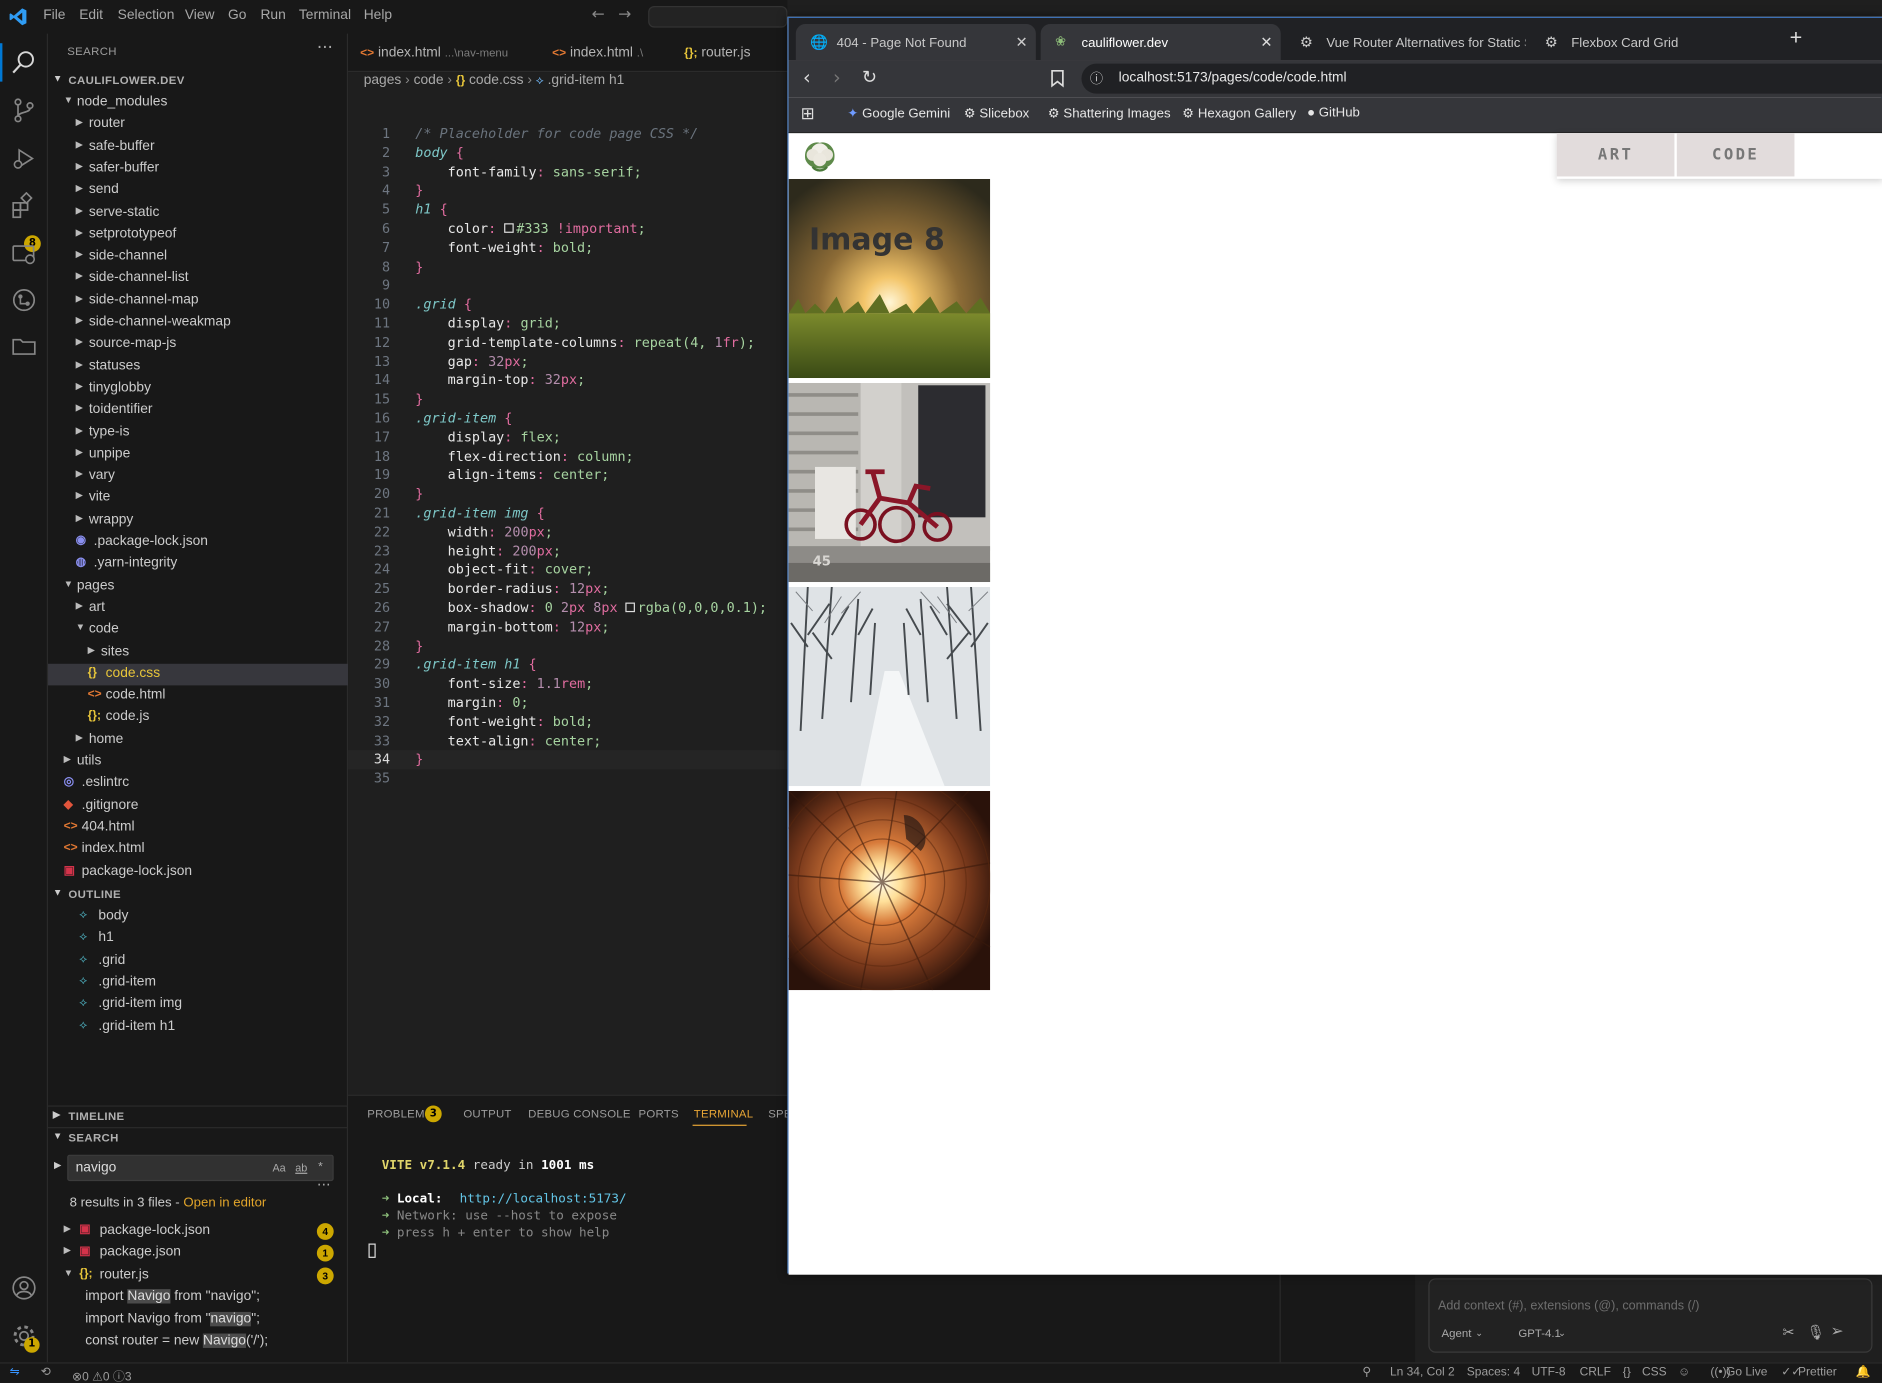 This screenshot has height=1383, width=1882. What do you see at coordinates (567, 361) in the screenshot?
I see `code-line: 13 gap: 32px;` at bounding box center [567, 361].